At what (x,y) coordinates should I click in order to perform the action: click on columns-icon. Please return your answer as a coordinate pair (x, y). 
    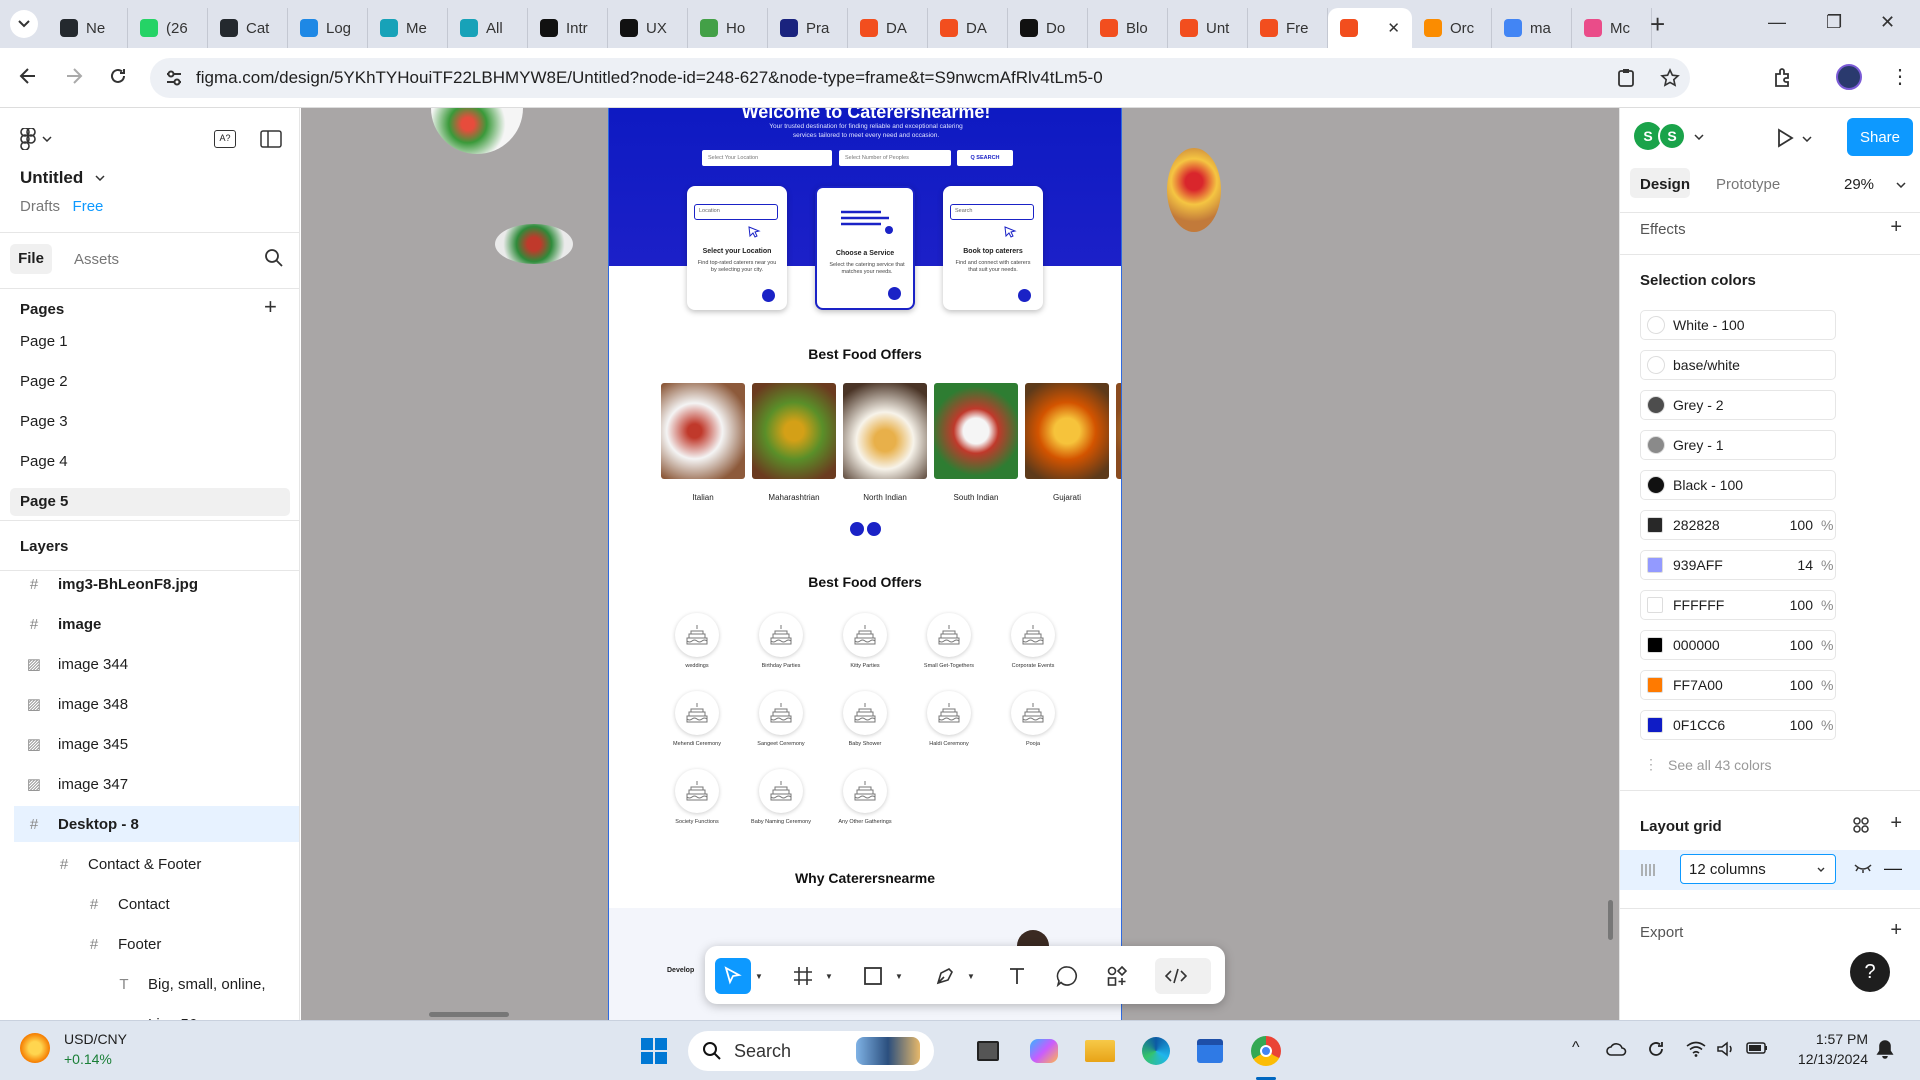
    Looking at the image, I should click on (1648, 870).